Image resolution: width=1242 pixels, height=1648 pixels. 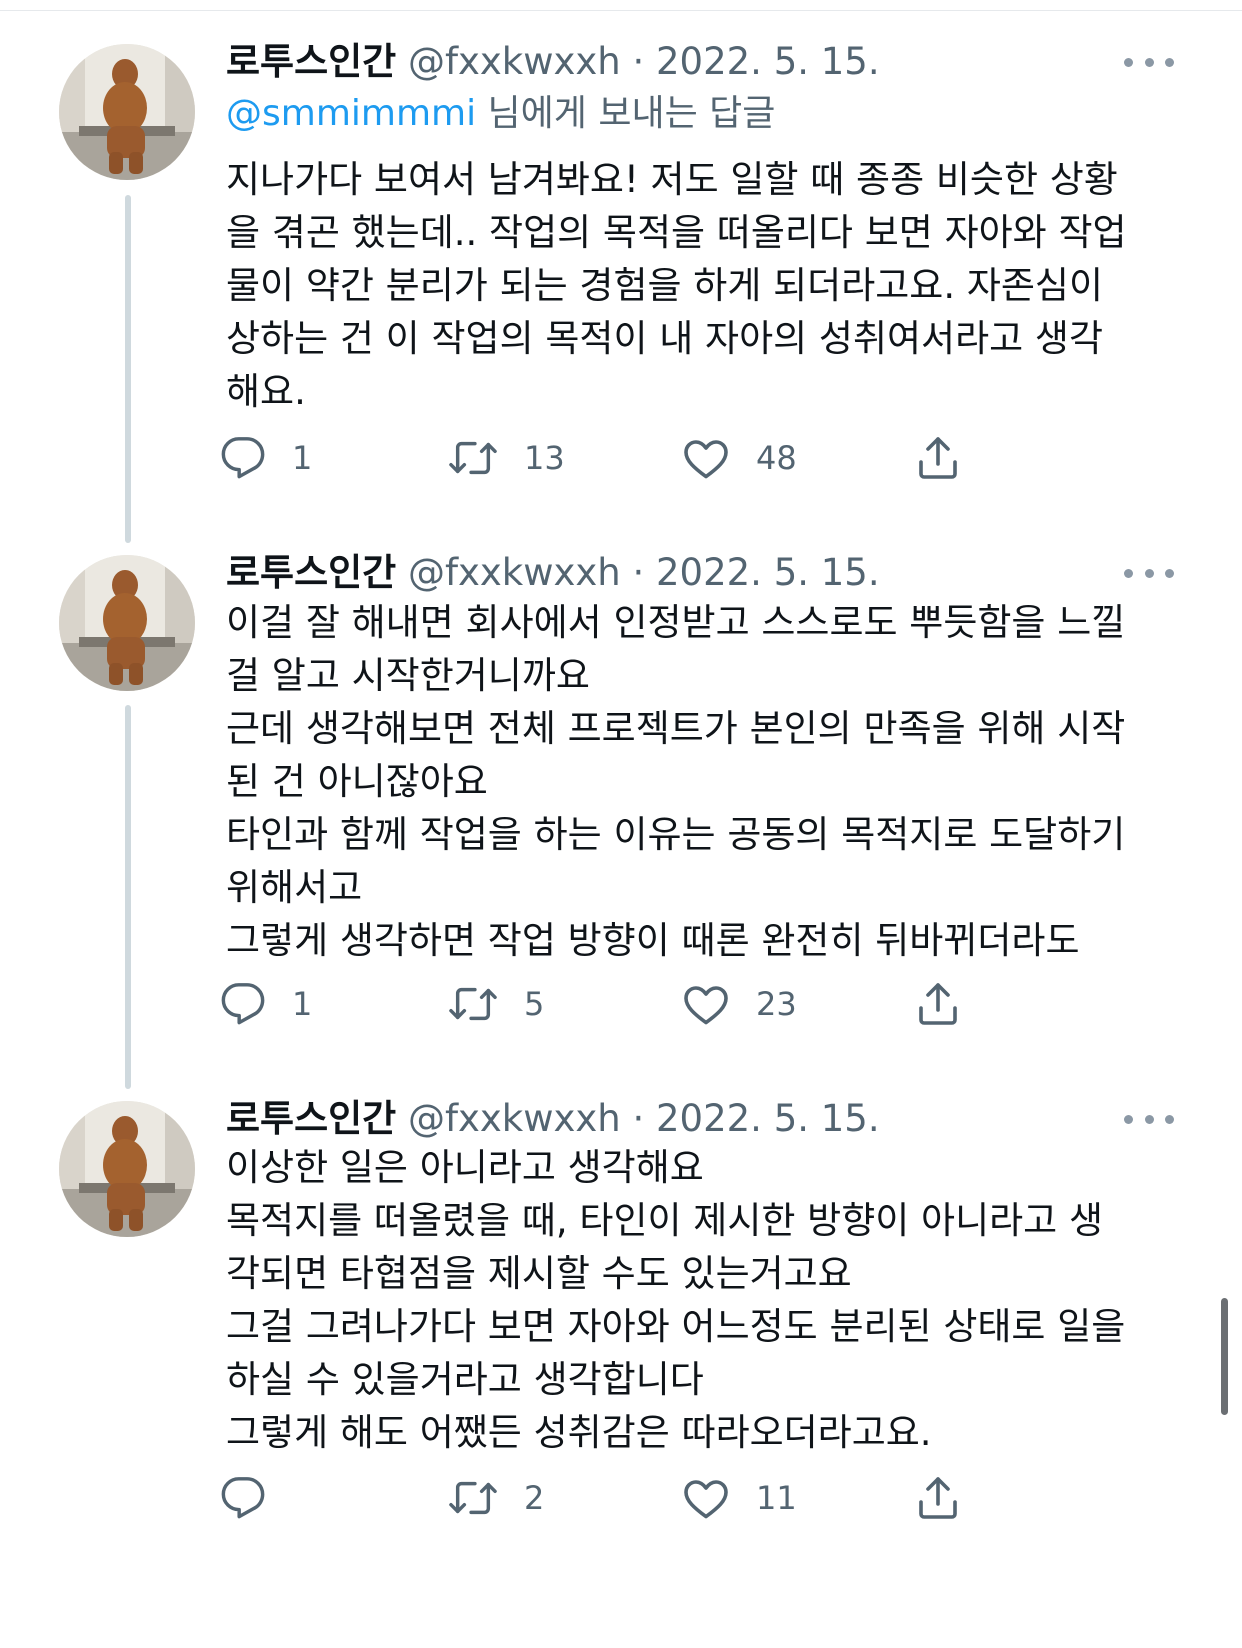 What do you see at coordinates (294, 887) in the screenshot?
I see `tweet-text-line: 위해서고` at bounding box center [294, 887].